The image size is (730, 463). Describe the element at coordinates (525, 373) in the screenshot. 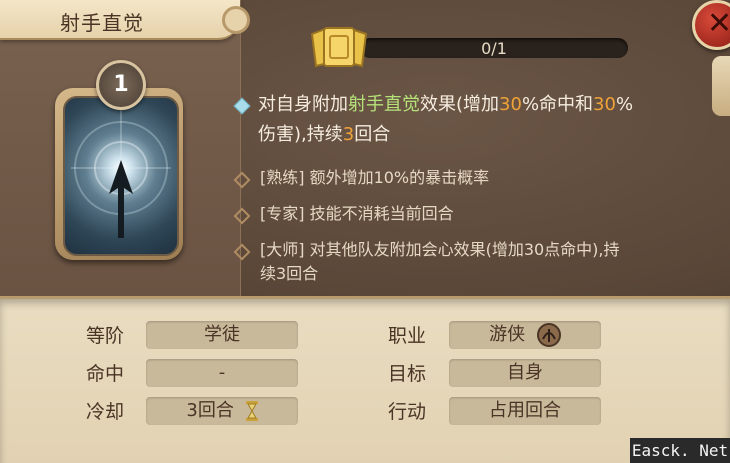

I see `target-value: 自身` at that location.